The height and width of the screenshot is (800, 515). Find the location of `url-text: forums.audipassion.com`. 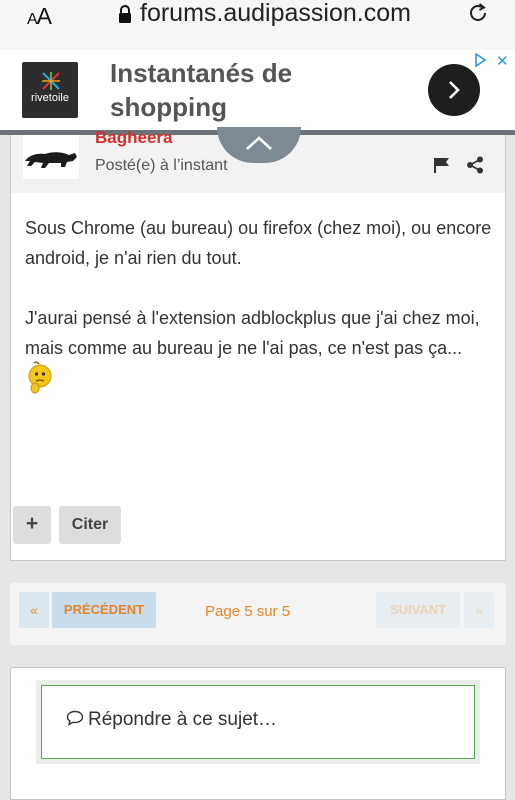

url-text: forums.audipassion.com is located at coordinates (275, 14).